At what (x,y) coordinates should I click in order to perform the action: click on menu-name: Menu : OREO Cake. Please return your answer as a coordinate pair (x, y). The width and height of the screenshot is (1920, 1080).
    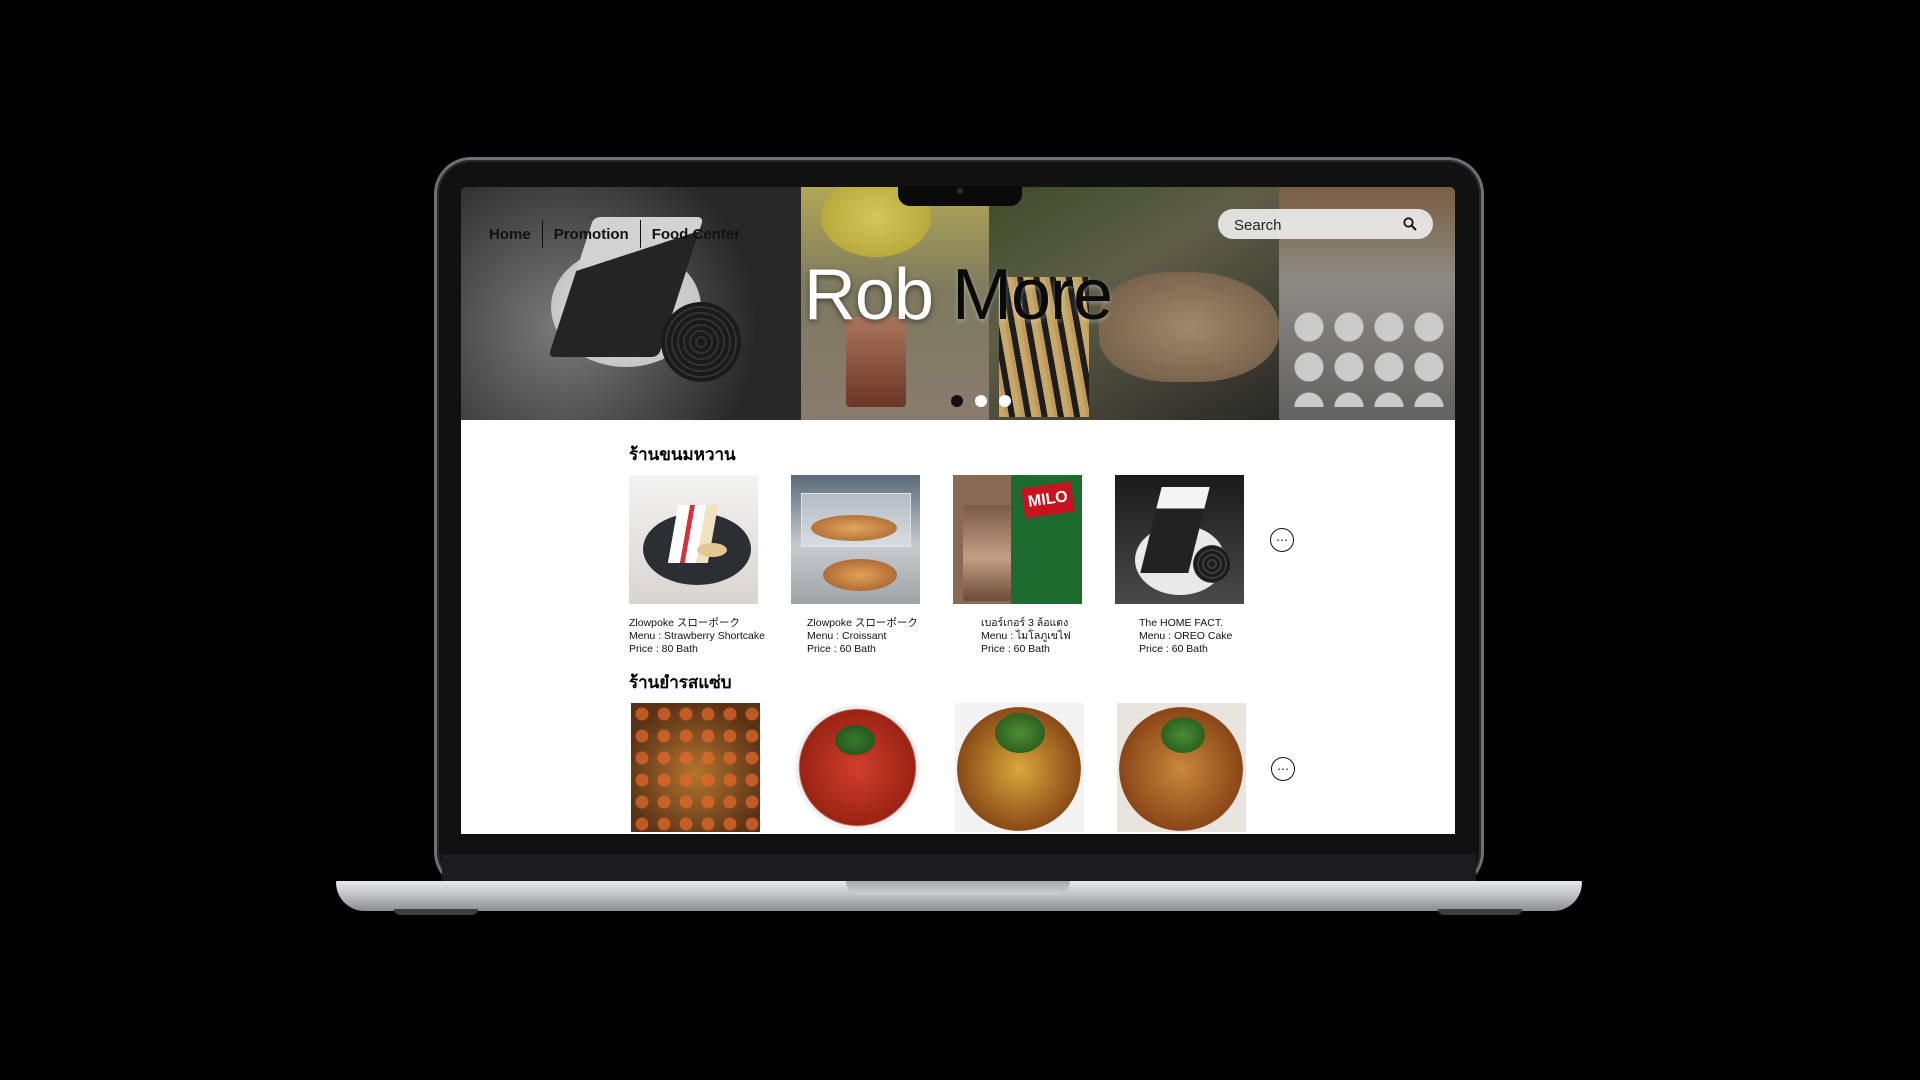
    Looking at the image, I should click on (1186, 636).